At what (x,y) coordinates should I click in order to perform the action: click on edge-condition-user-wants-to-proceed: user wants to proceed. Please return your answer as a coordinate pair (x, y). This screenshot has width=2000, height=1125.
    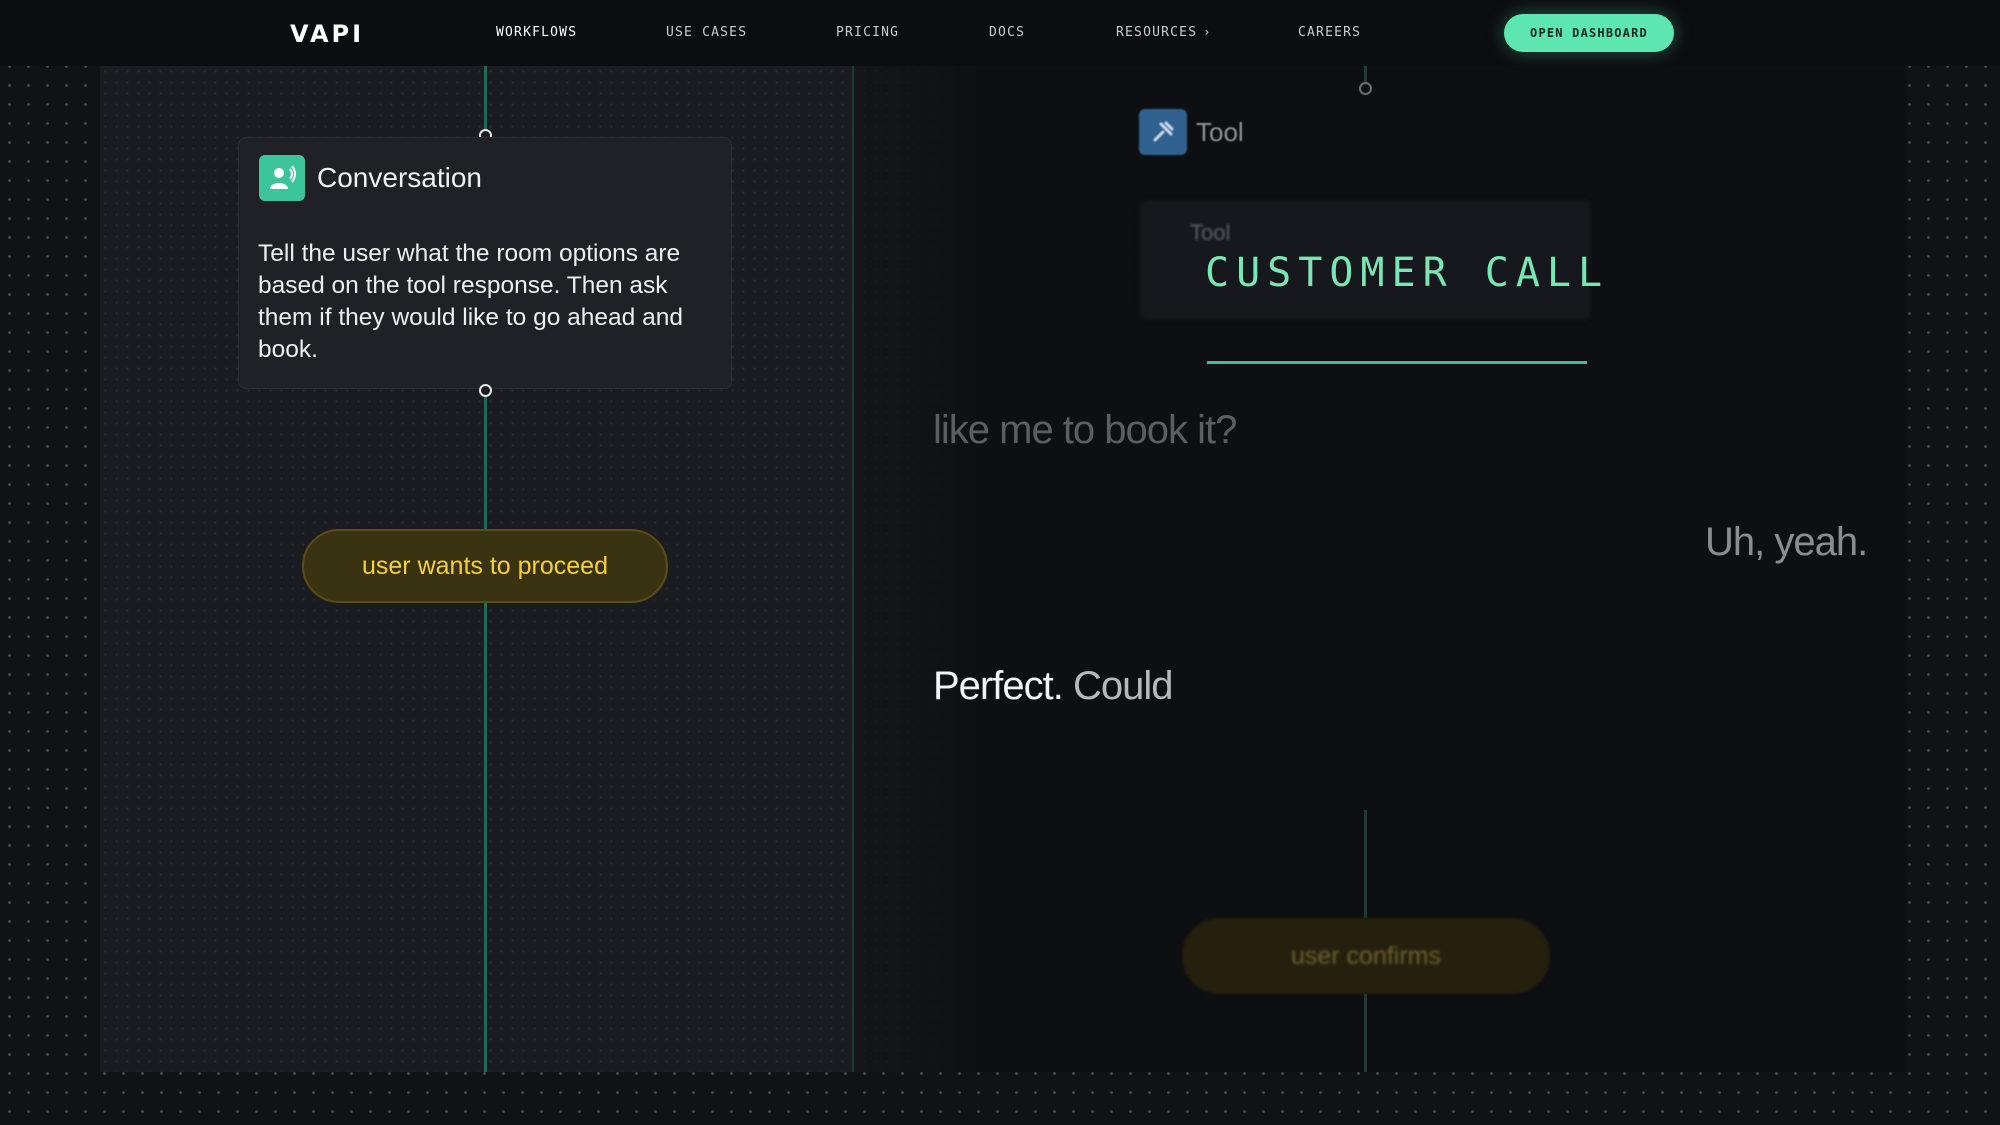
    Looking at the image, I should click on (485, 566).